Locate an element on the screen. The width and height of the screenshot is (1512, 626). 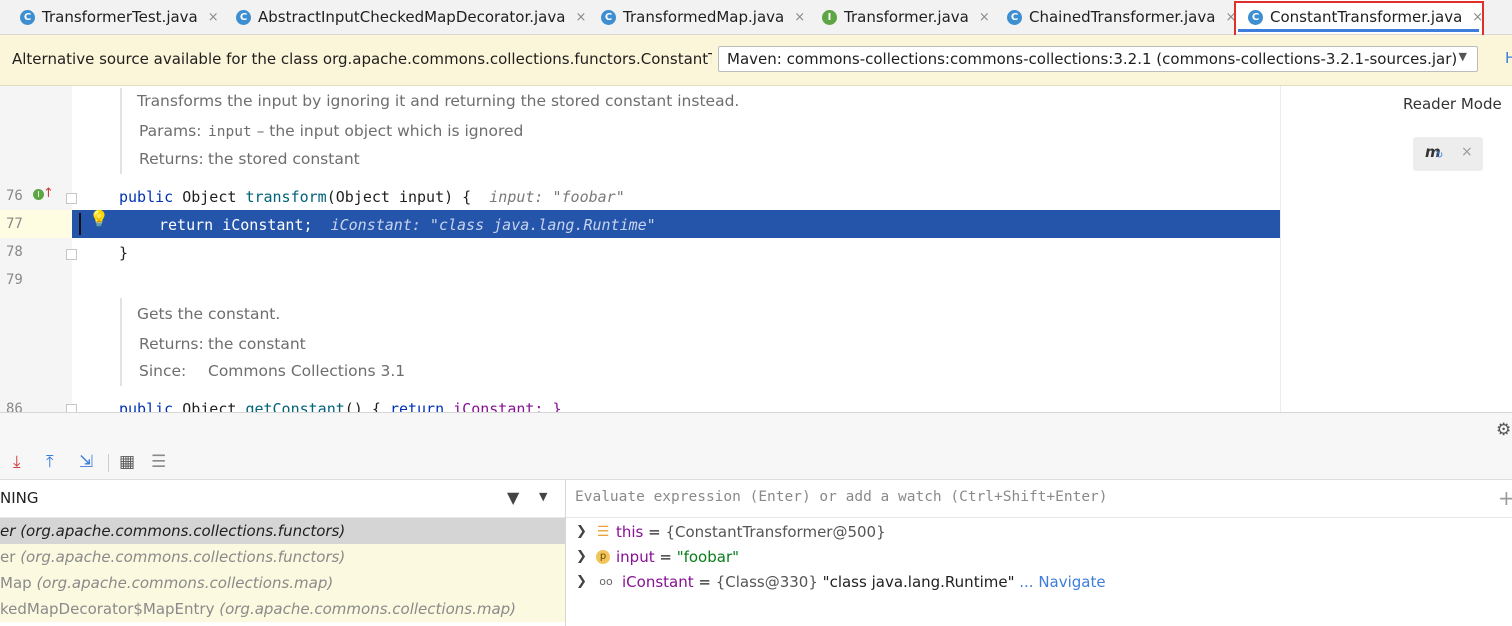
debug-toolbar: ⤓ ⤒ ⇲ ▦ ☰ is located at coordinates (756, 463).